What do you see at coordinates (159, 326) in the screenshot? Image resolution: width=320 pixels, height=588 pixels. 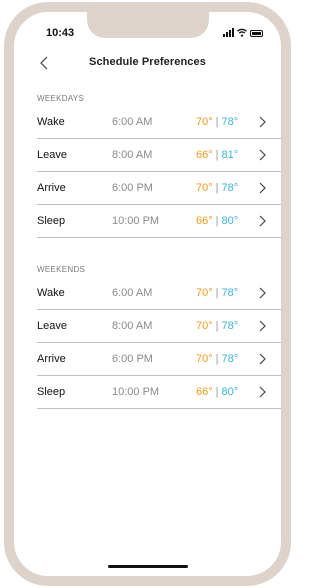 I see `schedule-row-weekends-leave: Leave 8:00 AM 70° | 78°` at bounding box center [159, 326].